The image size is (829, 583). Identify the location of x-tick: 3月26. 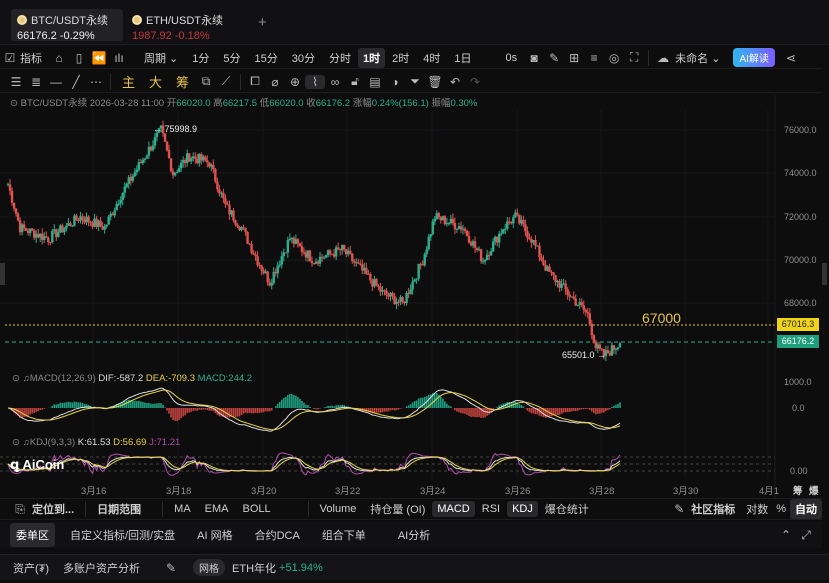
(518, 491).